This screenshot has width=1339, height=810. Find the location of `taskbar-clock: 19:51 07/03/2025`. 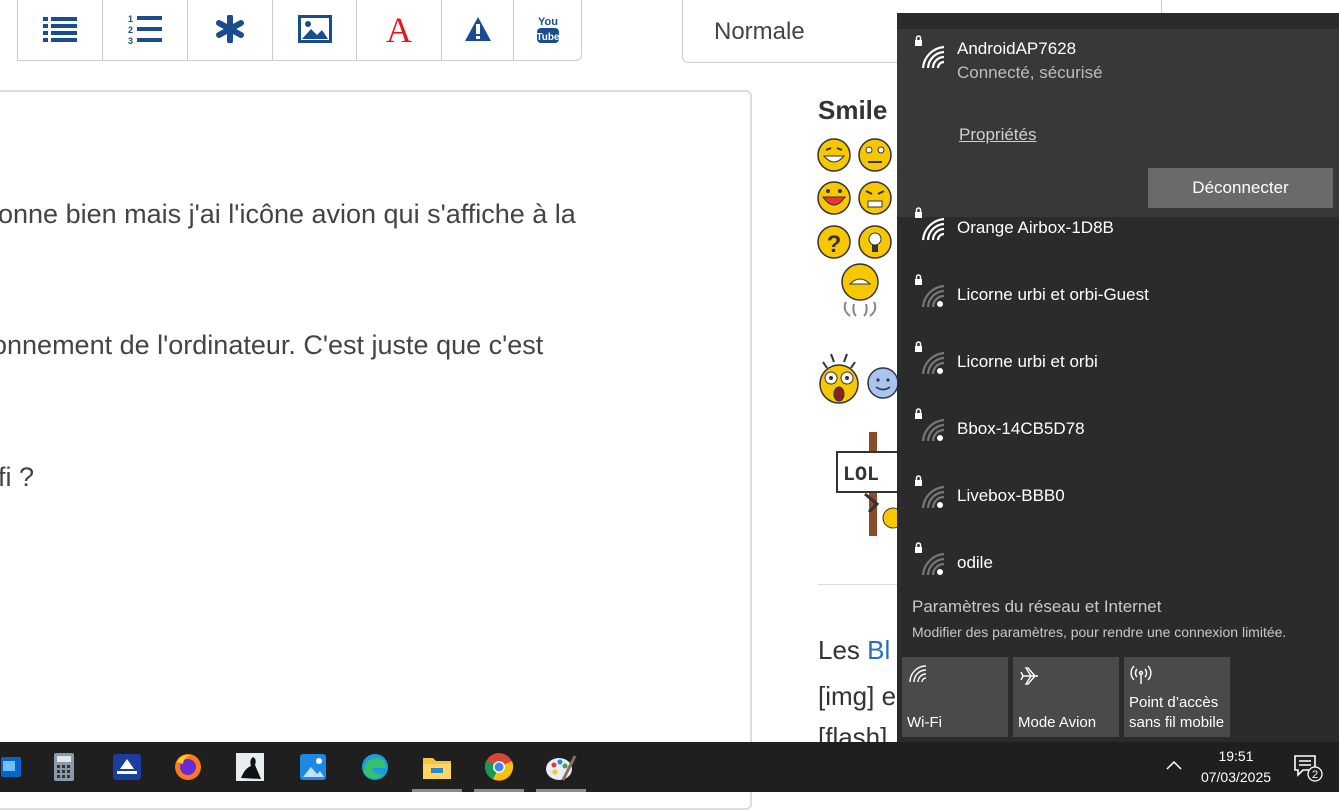

taskbar-clock: 19:51 07/03/2025 is located at coordinates (1236, 767).